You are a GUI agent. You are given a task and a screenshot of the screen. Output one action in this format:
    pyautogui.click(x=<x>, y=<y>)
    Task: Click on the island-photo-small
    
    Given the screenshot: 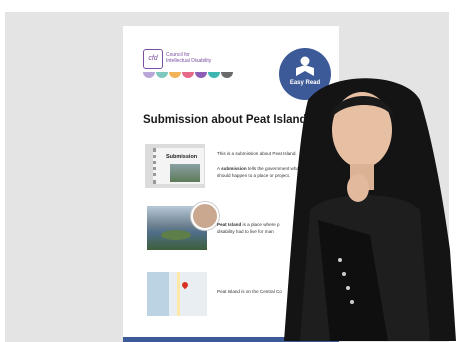 What is the action you would take?
    pyautogui.click(x=185, y=173)
    